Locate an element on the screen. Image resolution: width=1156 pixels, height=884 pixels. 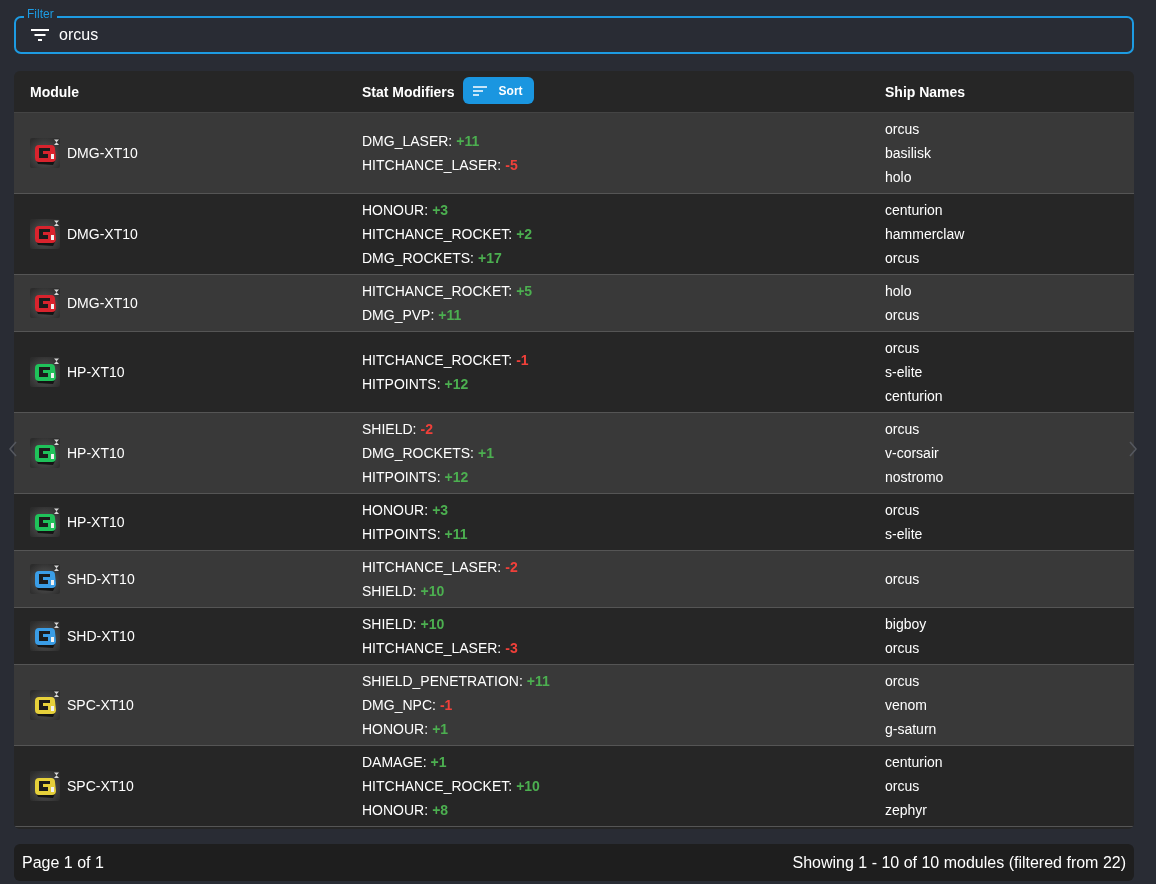
stat-value: -3 is located at coordinates (511, 648).